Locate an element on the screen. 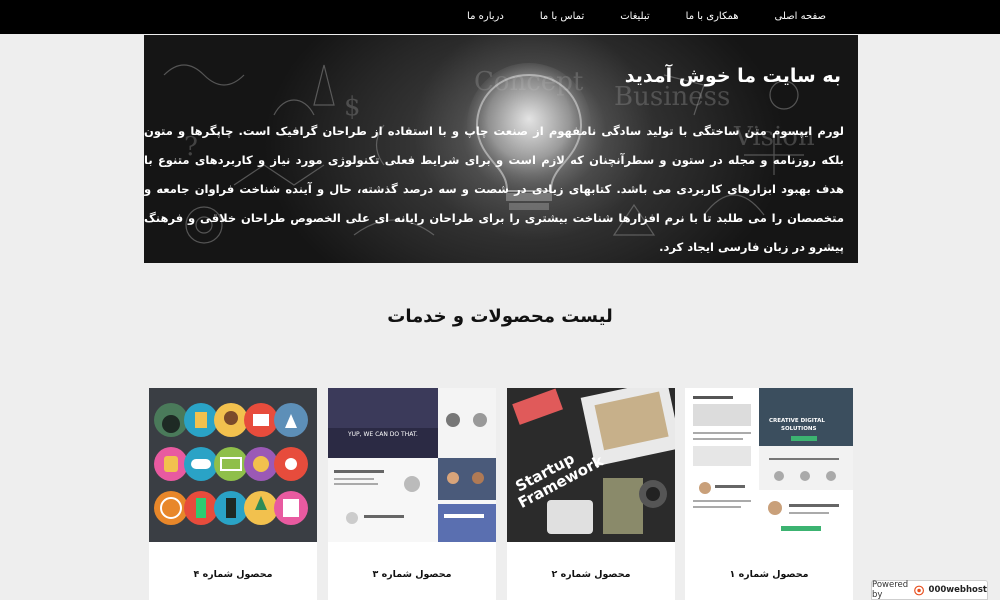  nav-item-about: درباره ما is located at coordinates (485, 17).